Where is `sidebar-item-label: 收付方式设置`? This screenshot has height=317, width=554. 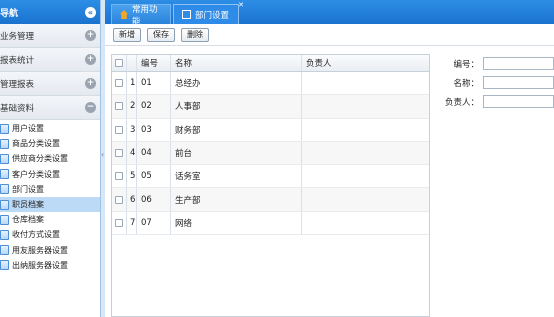 sidebar-item-label: 收付方式设置 is located at coordinates (36, 235).